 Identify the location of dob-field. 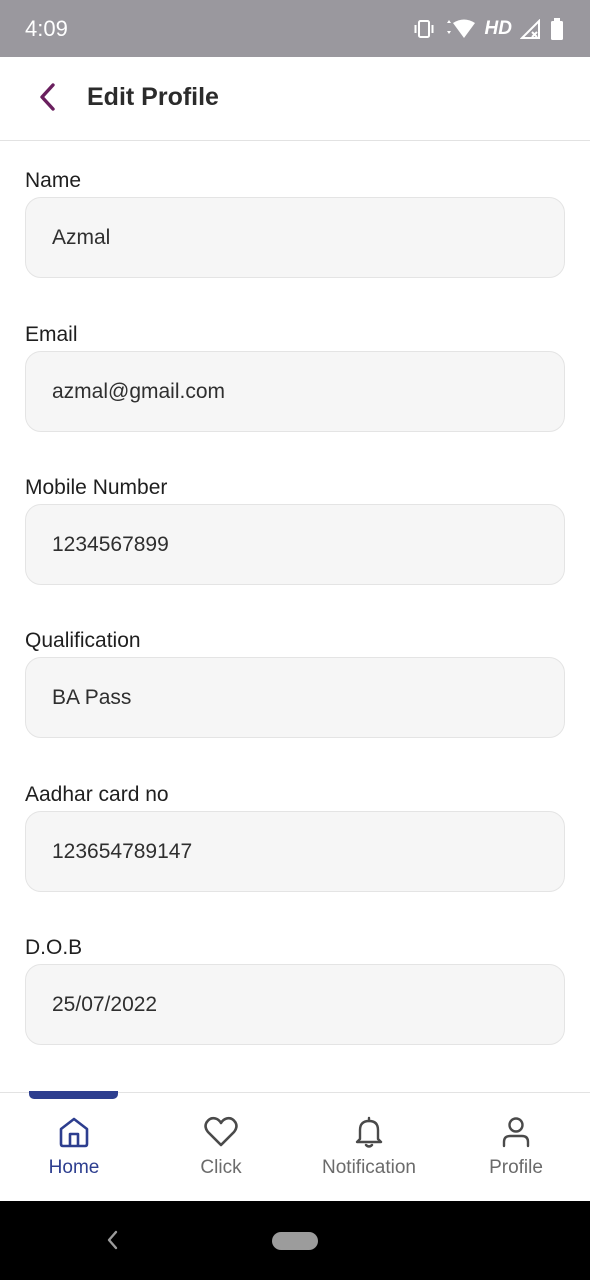
(295, 1004).